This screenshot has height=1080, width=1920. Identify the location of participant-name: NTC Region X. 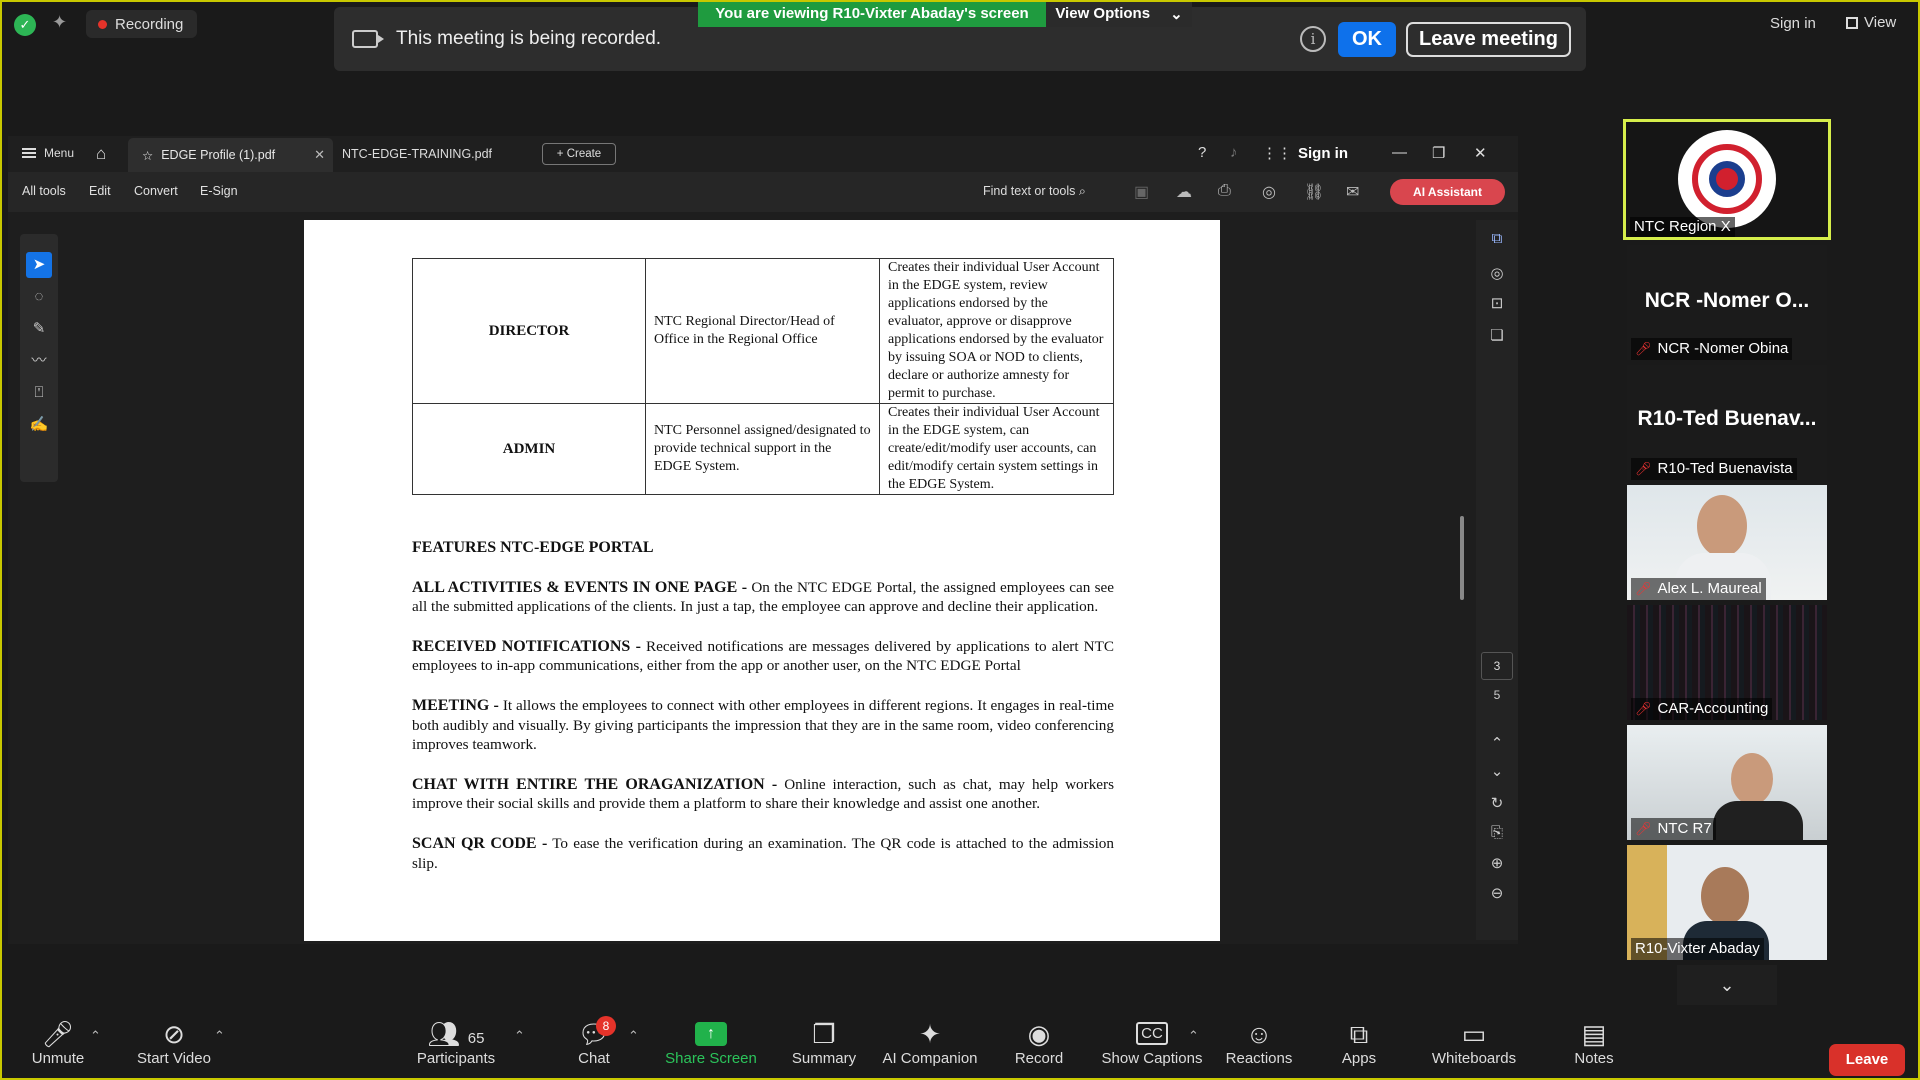
(1682, 227).